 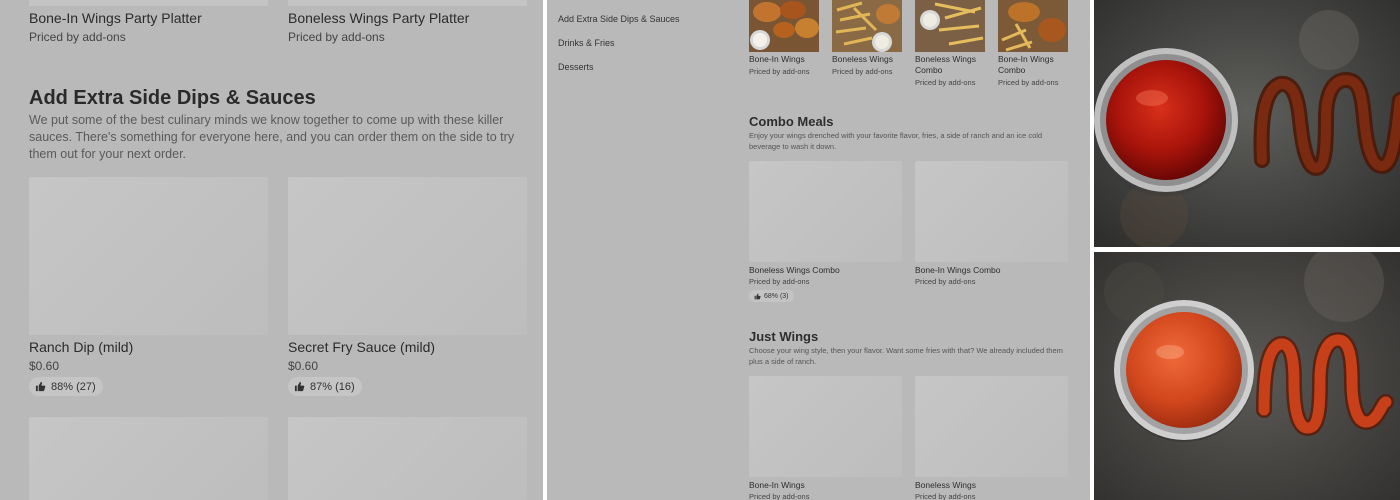 I want to click on category-nav-dips: Add Extra Side Dips & Sauces, so click(x=619, y=19).